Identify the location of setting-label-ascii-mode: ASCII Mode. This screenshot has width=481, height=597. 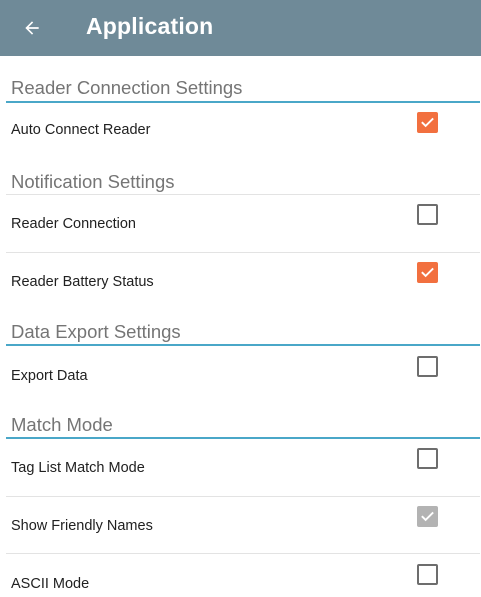
(50, 584).